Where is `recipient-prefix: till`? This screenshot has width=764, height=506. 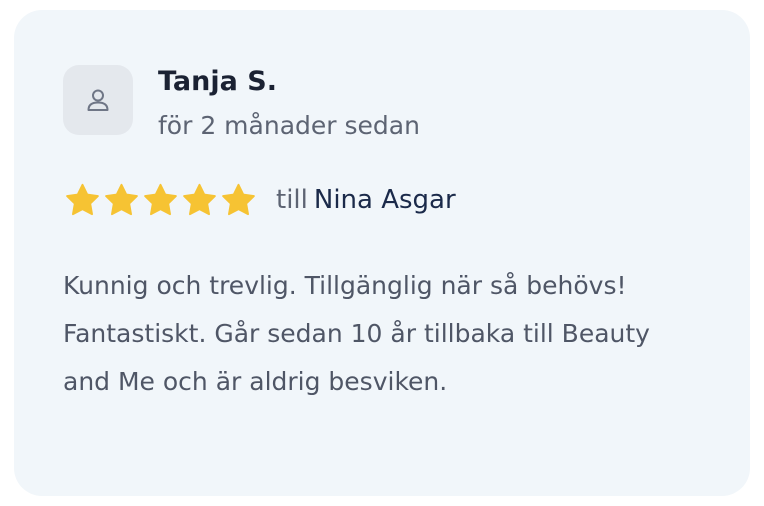 recipient-prefix: till is located at coordinates (292, 200).